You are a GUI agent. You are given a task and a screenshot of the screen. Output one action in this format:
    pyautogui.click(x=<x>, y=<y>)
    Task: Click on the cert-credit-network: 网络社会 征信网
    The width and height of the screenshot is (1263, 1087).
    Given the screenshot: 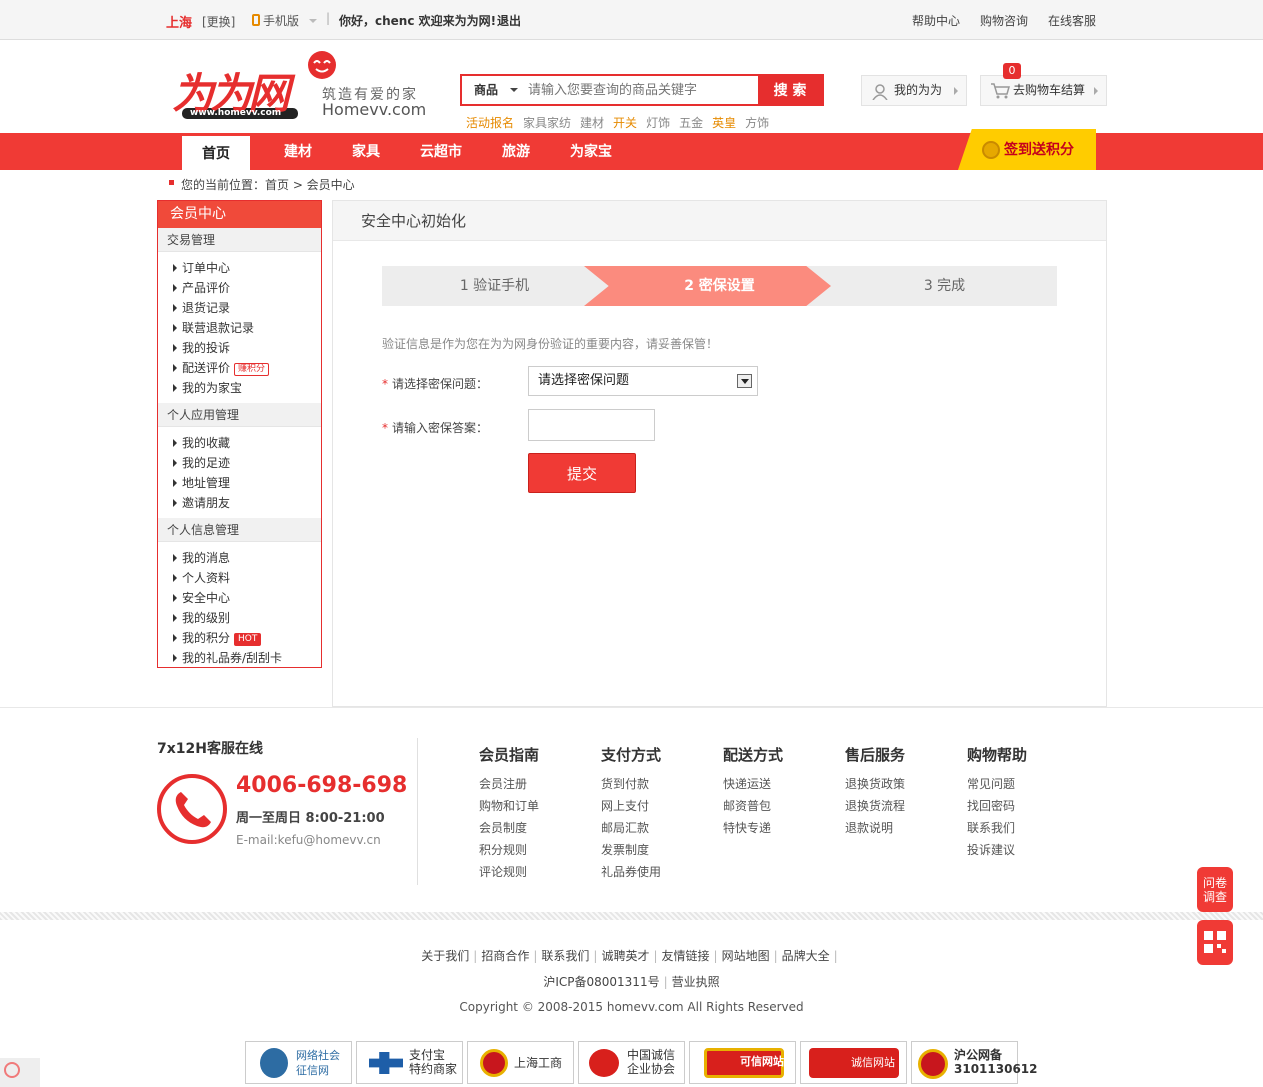 What is the action you would take?
    pyautogui.click(x=298, y=1062)
    